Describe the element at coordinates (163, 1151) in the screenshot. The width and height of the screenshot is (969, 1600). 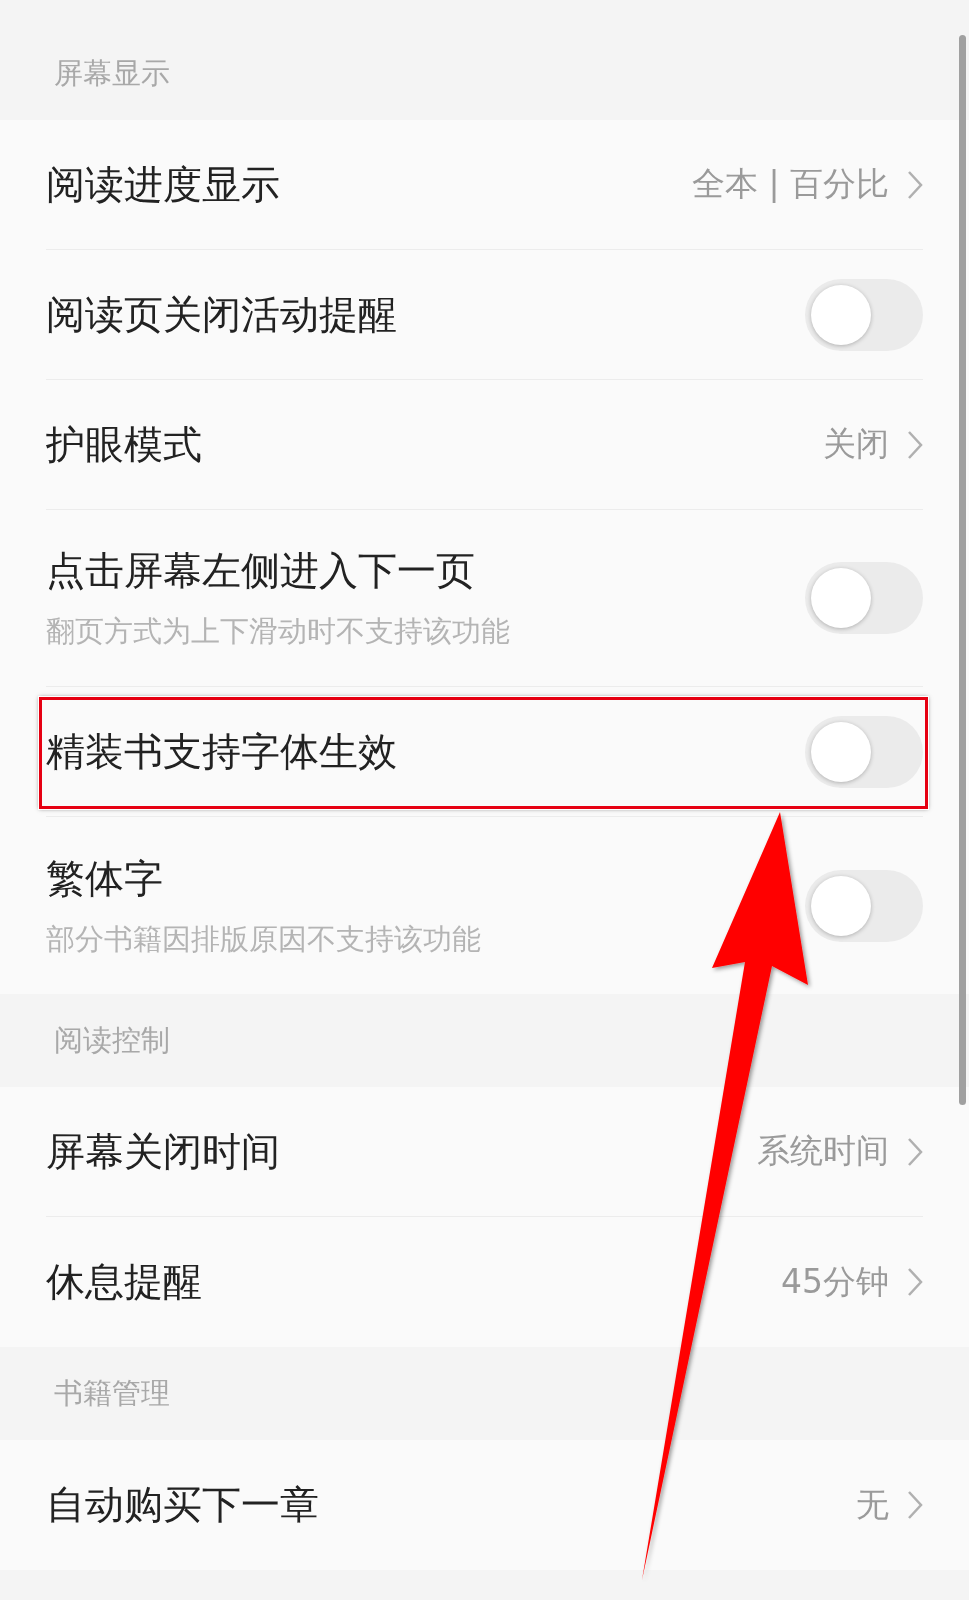
I see `setting-title: 屏幕关闭时间` at that location.